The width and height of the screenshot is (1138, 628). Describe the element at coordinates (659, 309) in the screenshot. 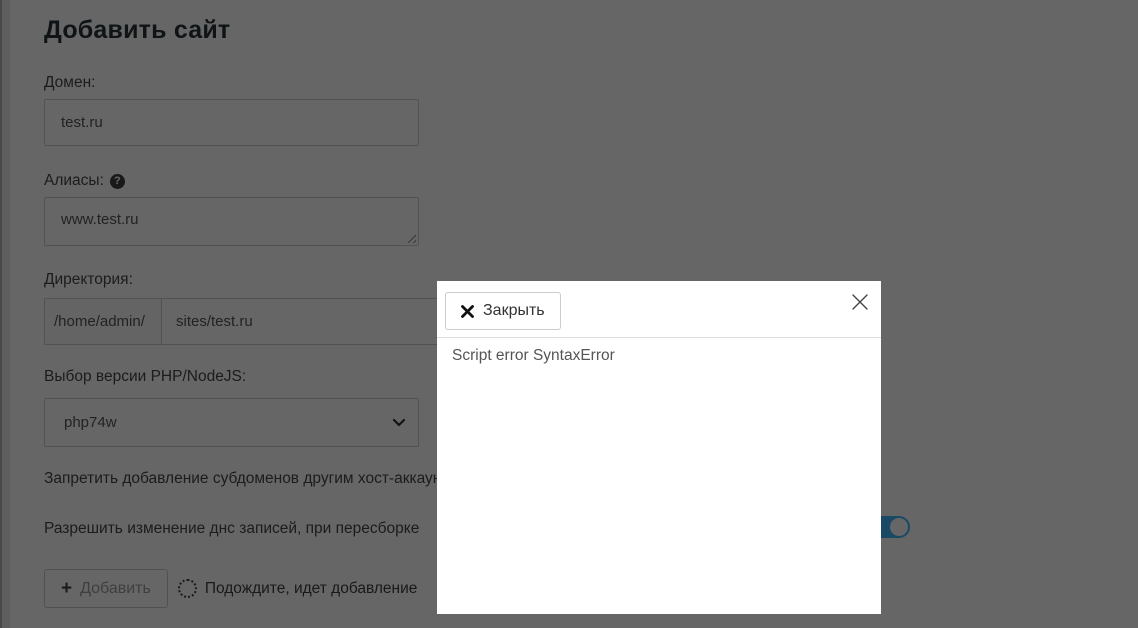

I see `modal-header: Закрыть` at that location.